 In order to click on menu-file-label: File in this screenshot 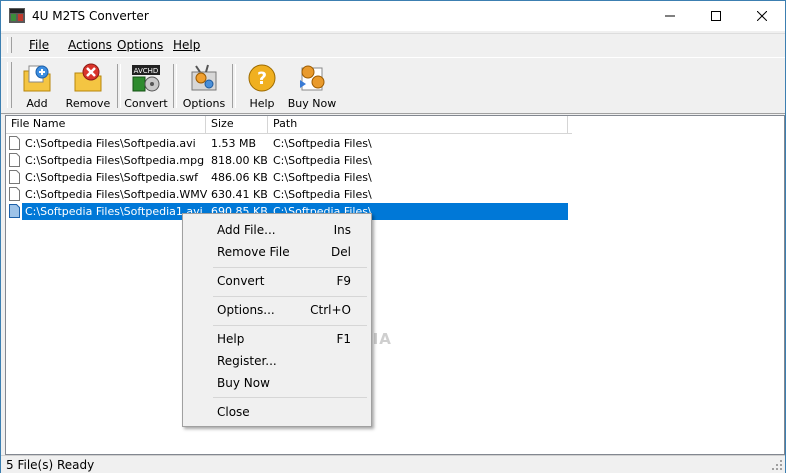, I will do `click(39, 45)`.